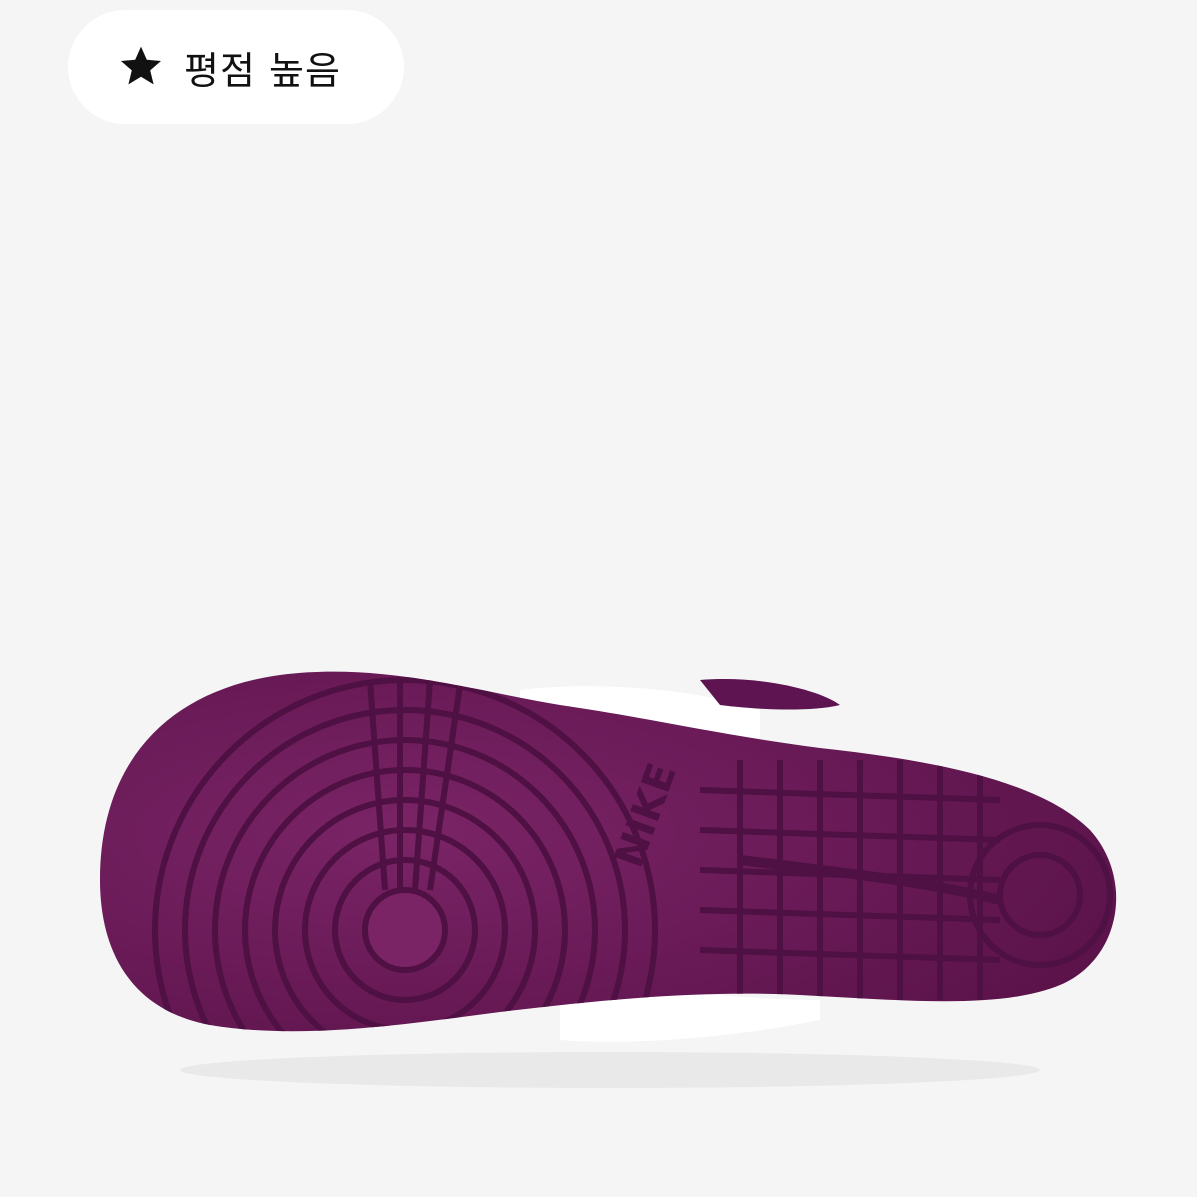 This screenshot has width=1197, height=1197. I want to click on rating-badge-label: 평점 높음, so click(262, 70).